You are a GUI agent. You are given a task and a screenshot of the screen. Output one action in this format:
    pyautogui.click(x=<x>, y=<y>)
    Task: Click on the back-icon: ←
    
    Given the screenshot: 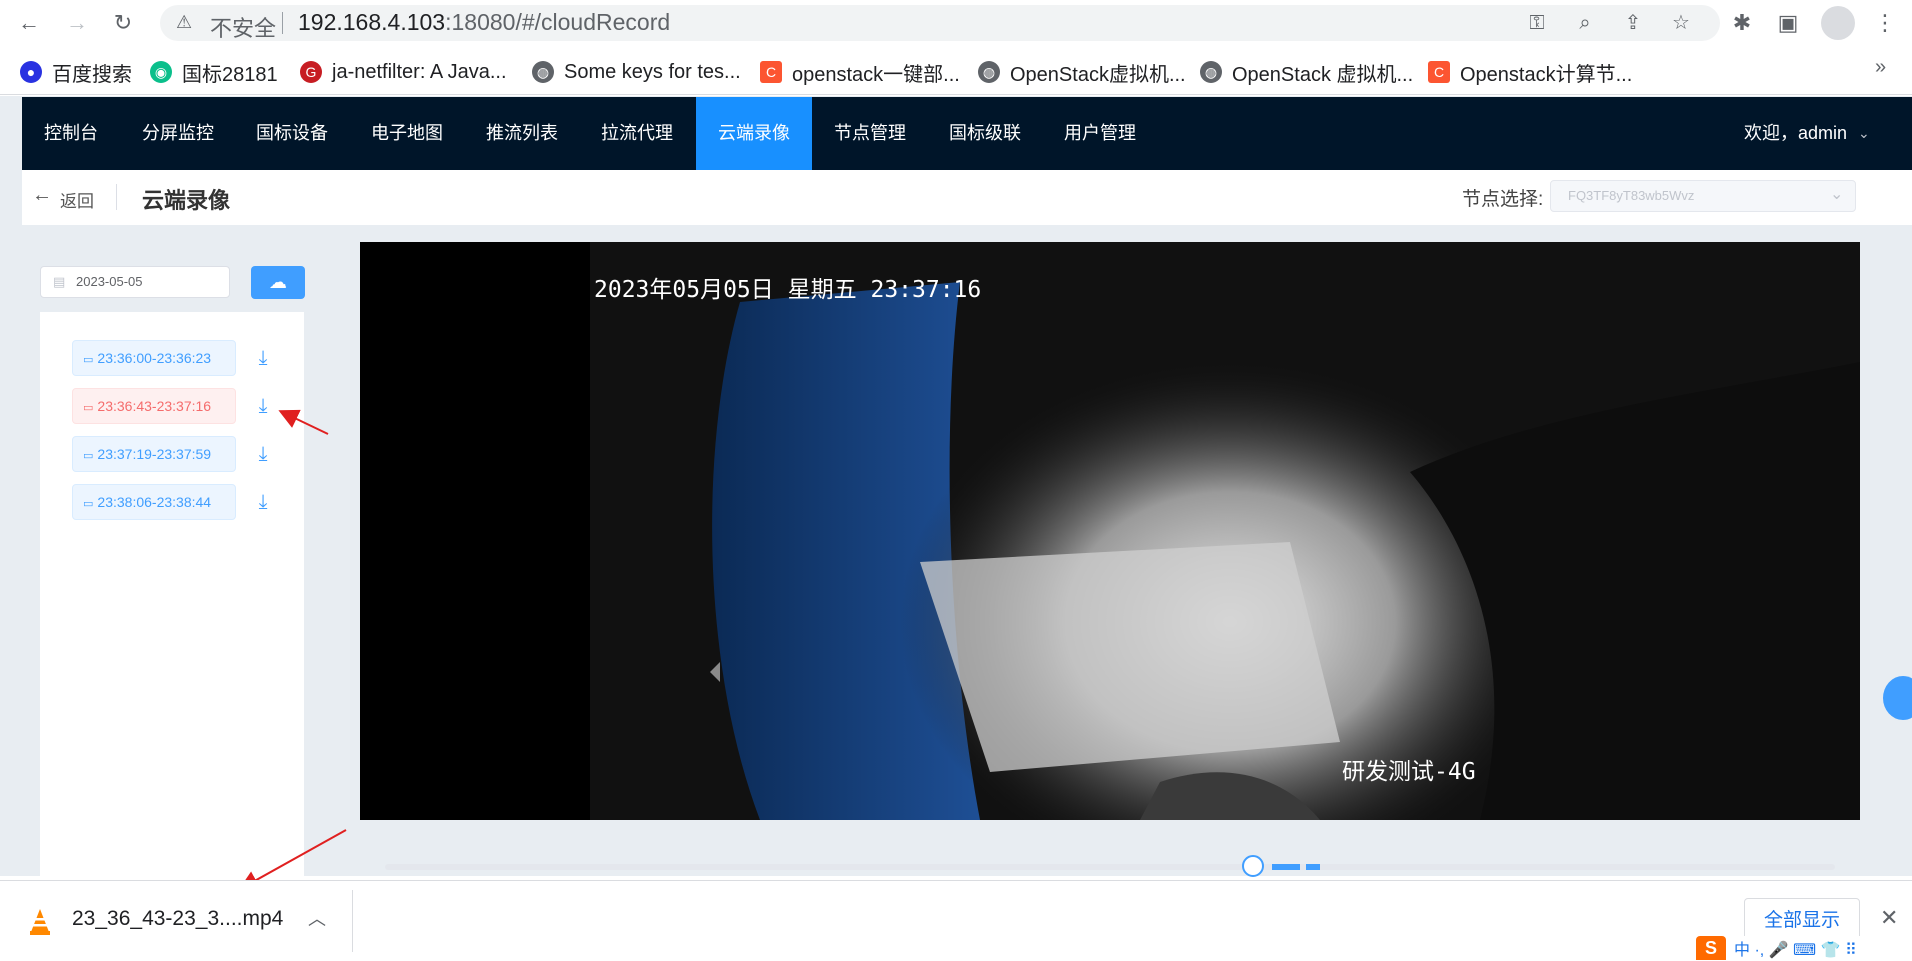 What is the action you would take?
    pyautogui.click(x=29, y=23)
    